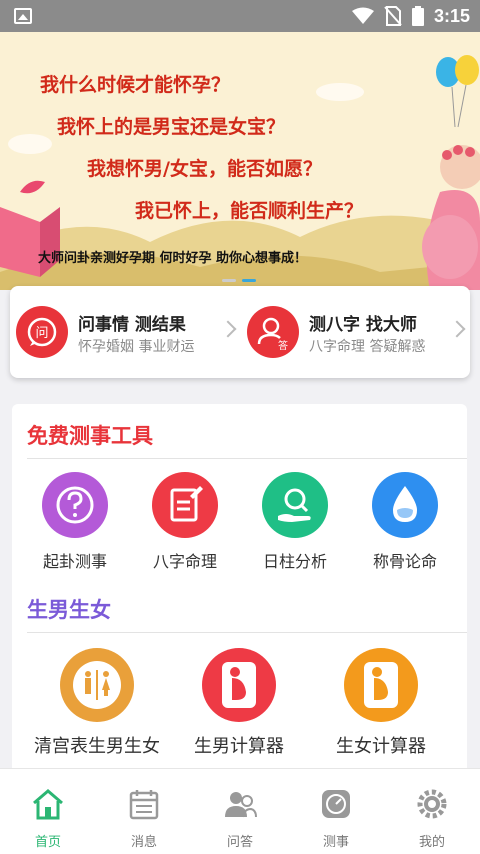 Image resolution: width=480 pixels, height=854 pixels. I want to click on nav-messages: 消息, so click(144, 811).